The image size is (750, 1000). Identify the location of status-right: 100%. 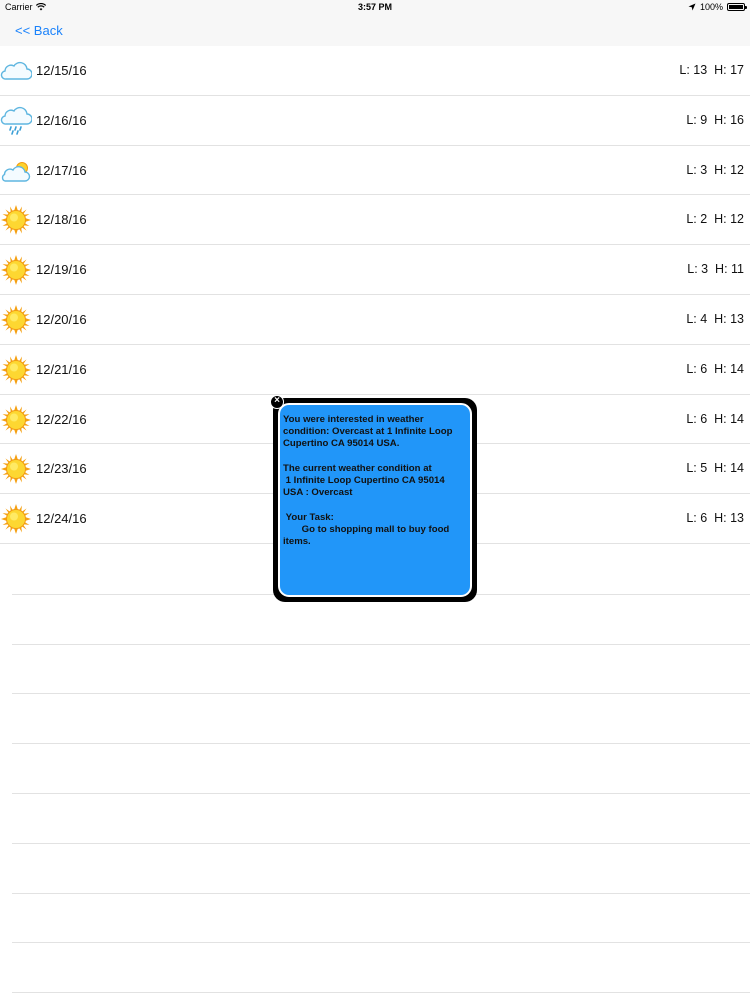
(717, 7).